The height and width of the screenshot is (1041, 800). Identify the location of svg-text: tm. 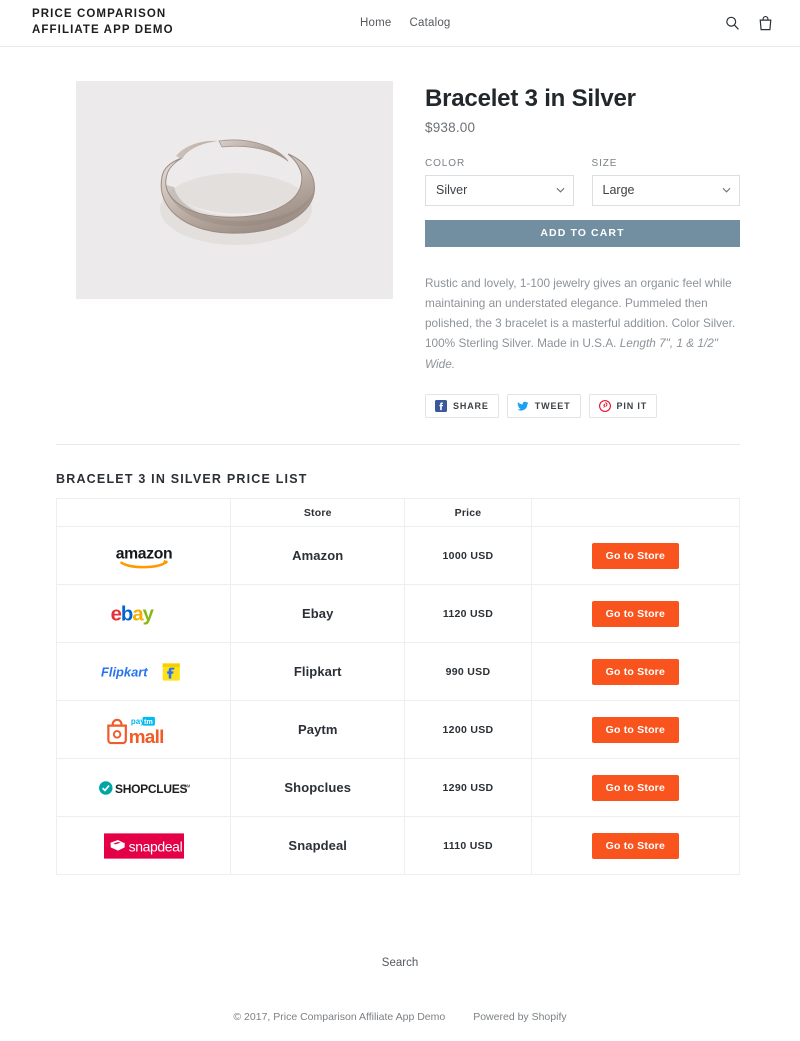
(148, 721).